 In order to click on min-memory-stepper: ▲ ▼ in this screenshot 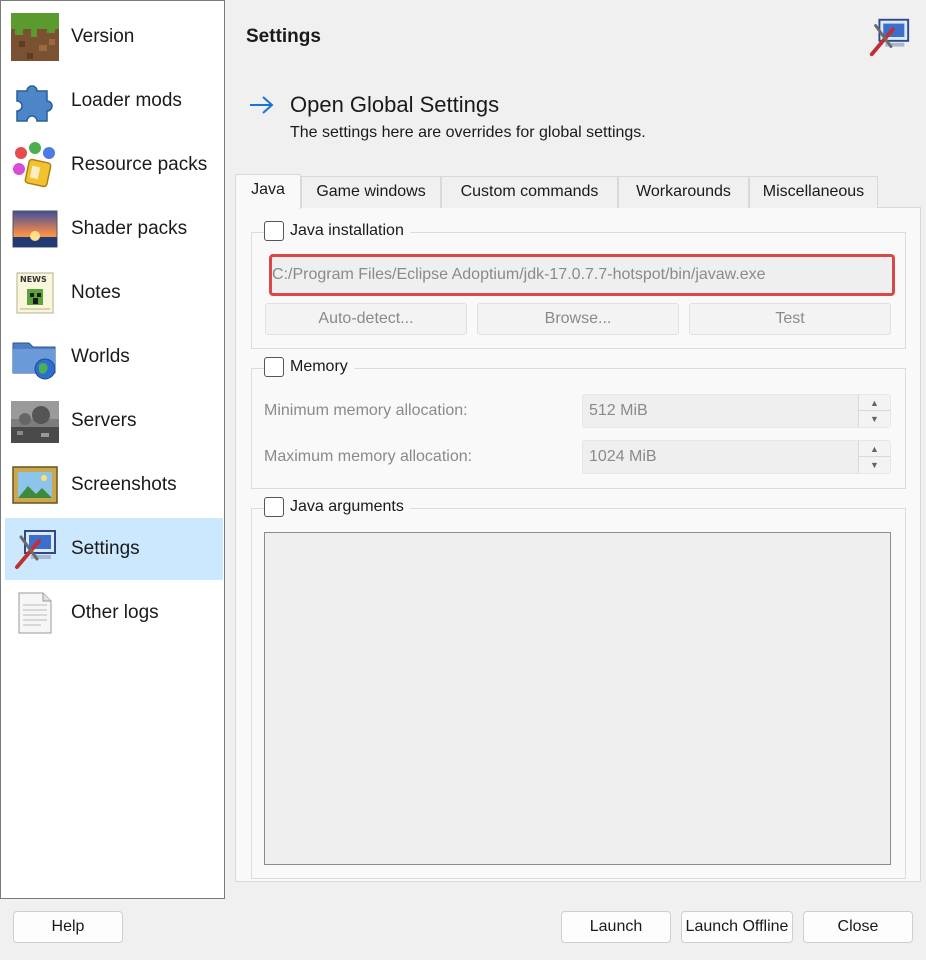, I will do `click(874, 411)`.